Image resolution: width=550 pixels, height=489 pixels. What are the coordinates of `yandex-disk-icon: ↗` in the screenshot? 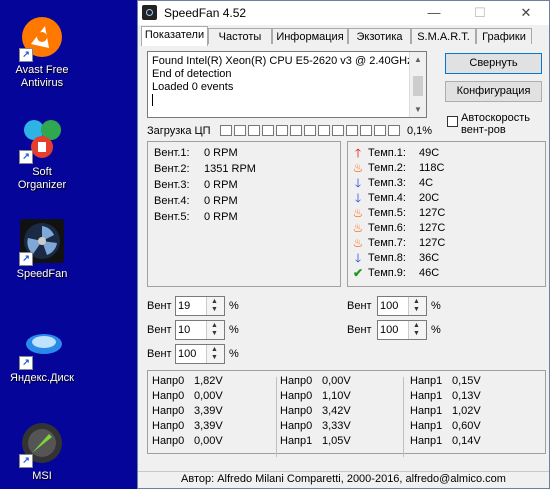 It's located at (42, 346).